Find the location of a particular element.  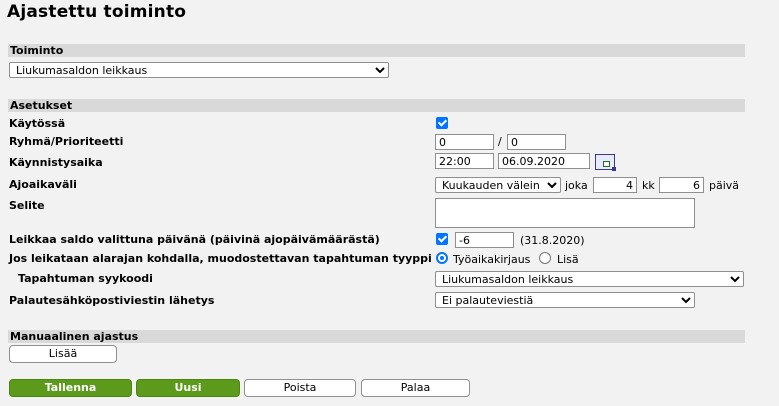

prioriteetti-input is located at coordinates (536, 142).